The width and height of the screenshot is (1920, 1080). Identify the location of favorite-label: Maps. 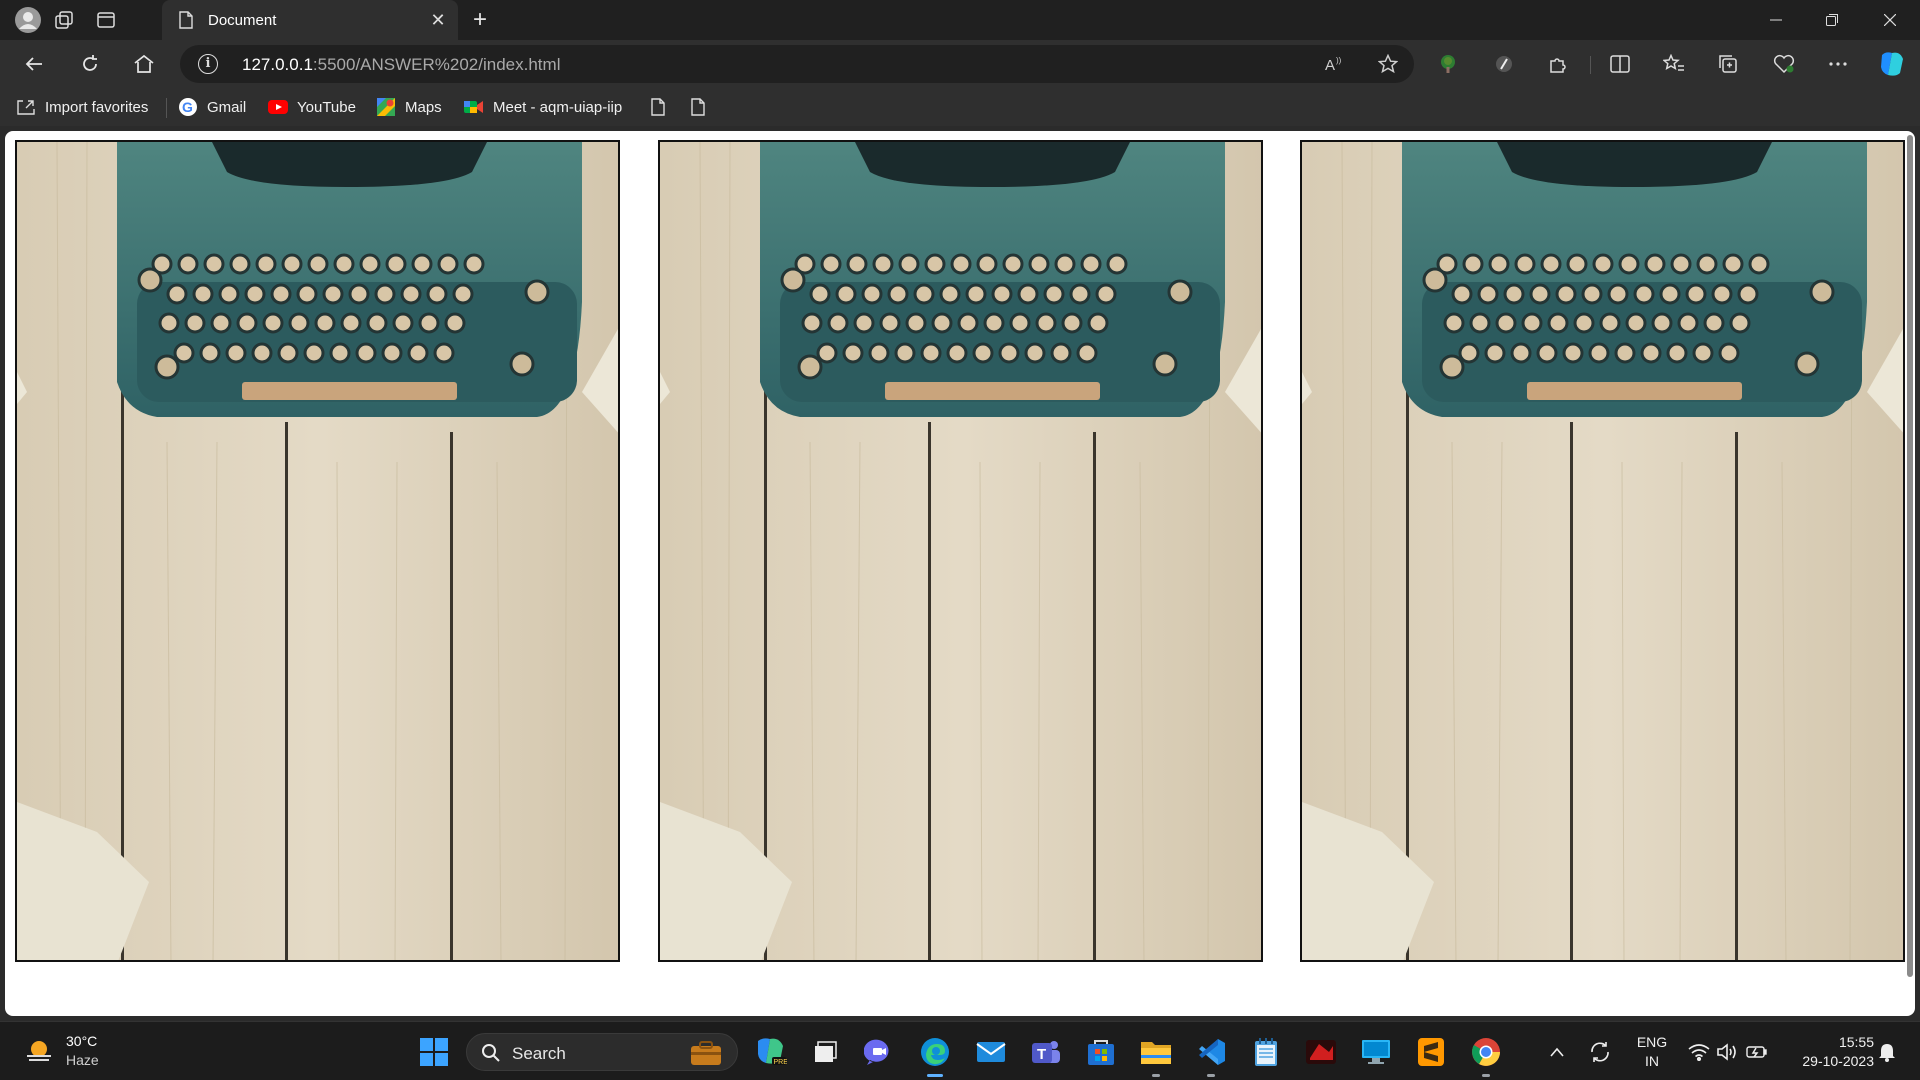
(423, 107).